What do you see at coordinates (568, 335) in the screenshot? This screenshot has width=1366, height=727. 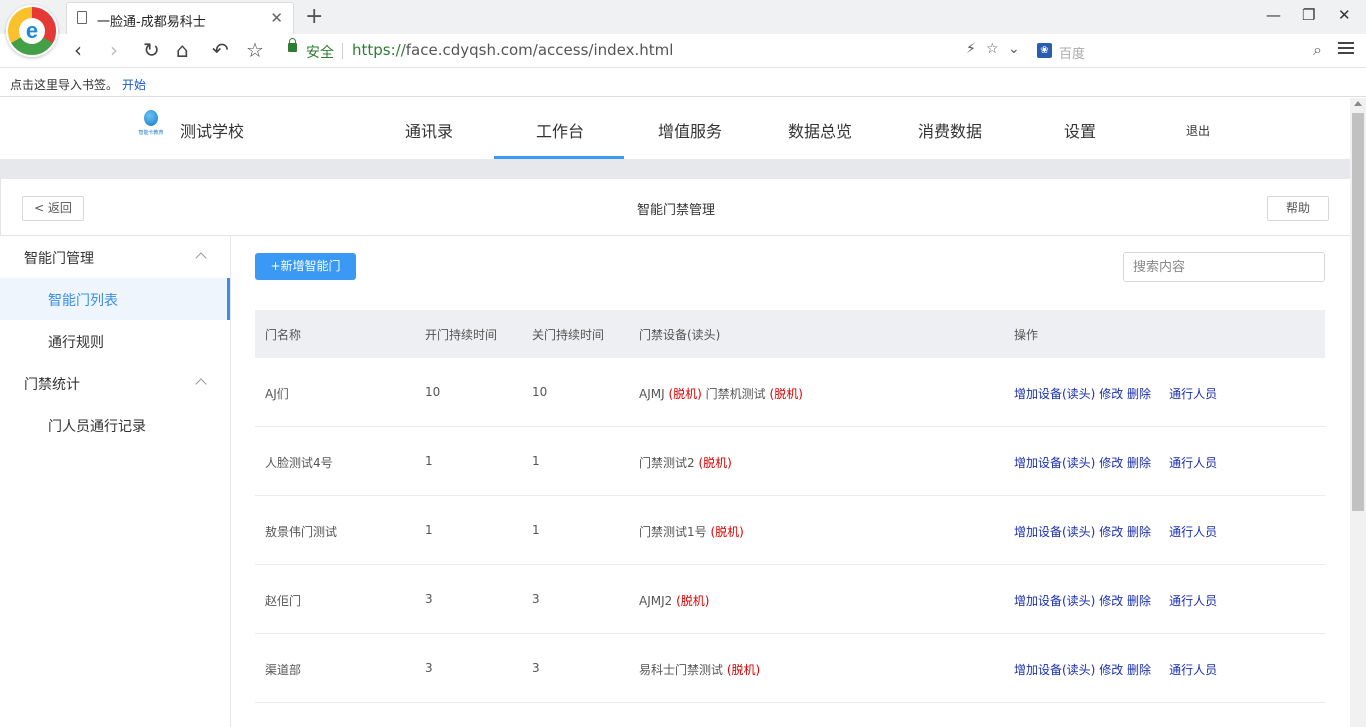 I see `header-close-duration: 关门持续时间` at bounding box center [568, 335].